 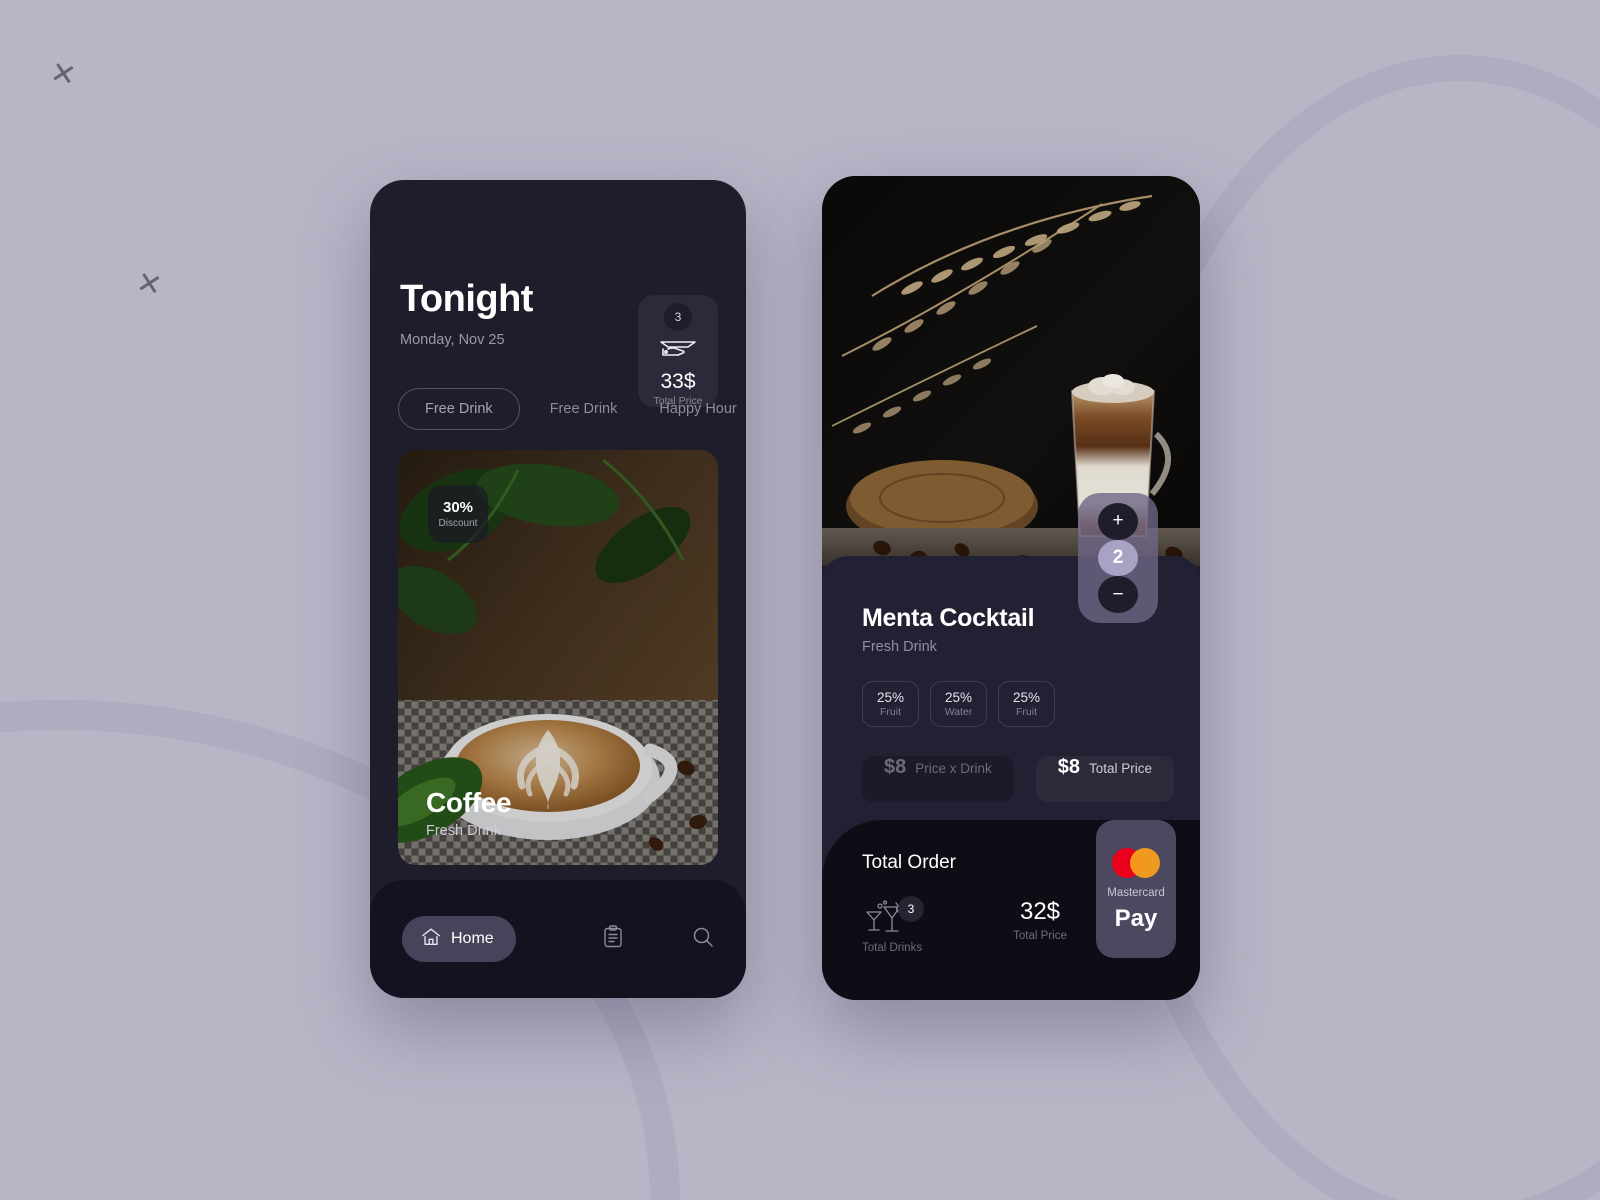 What do you see at coordinates (1118, 521) in the screenshot?
I see `quantity-increase-button: +` at bounding box center [1118, 521].